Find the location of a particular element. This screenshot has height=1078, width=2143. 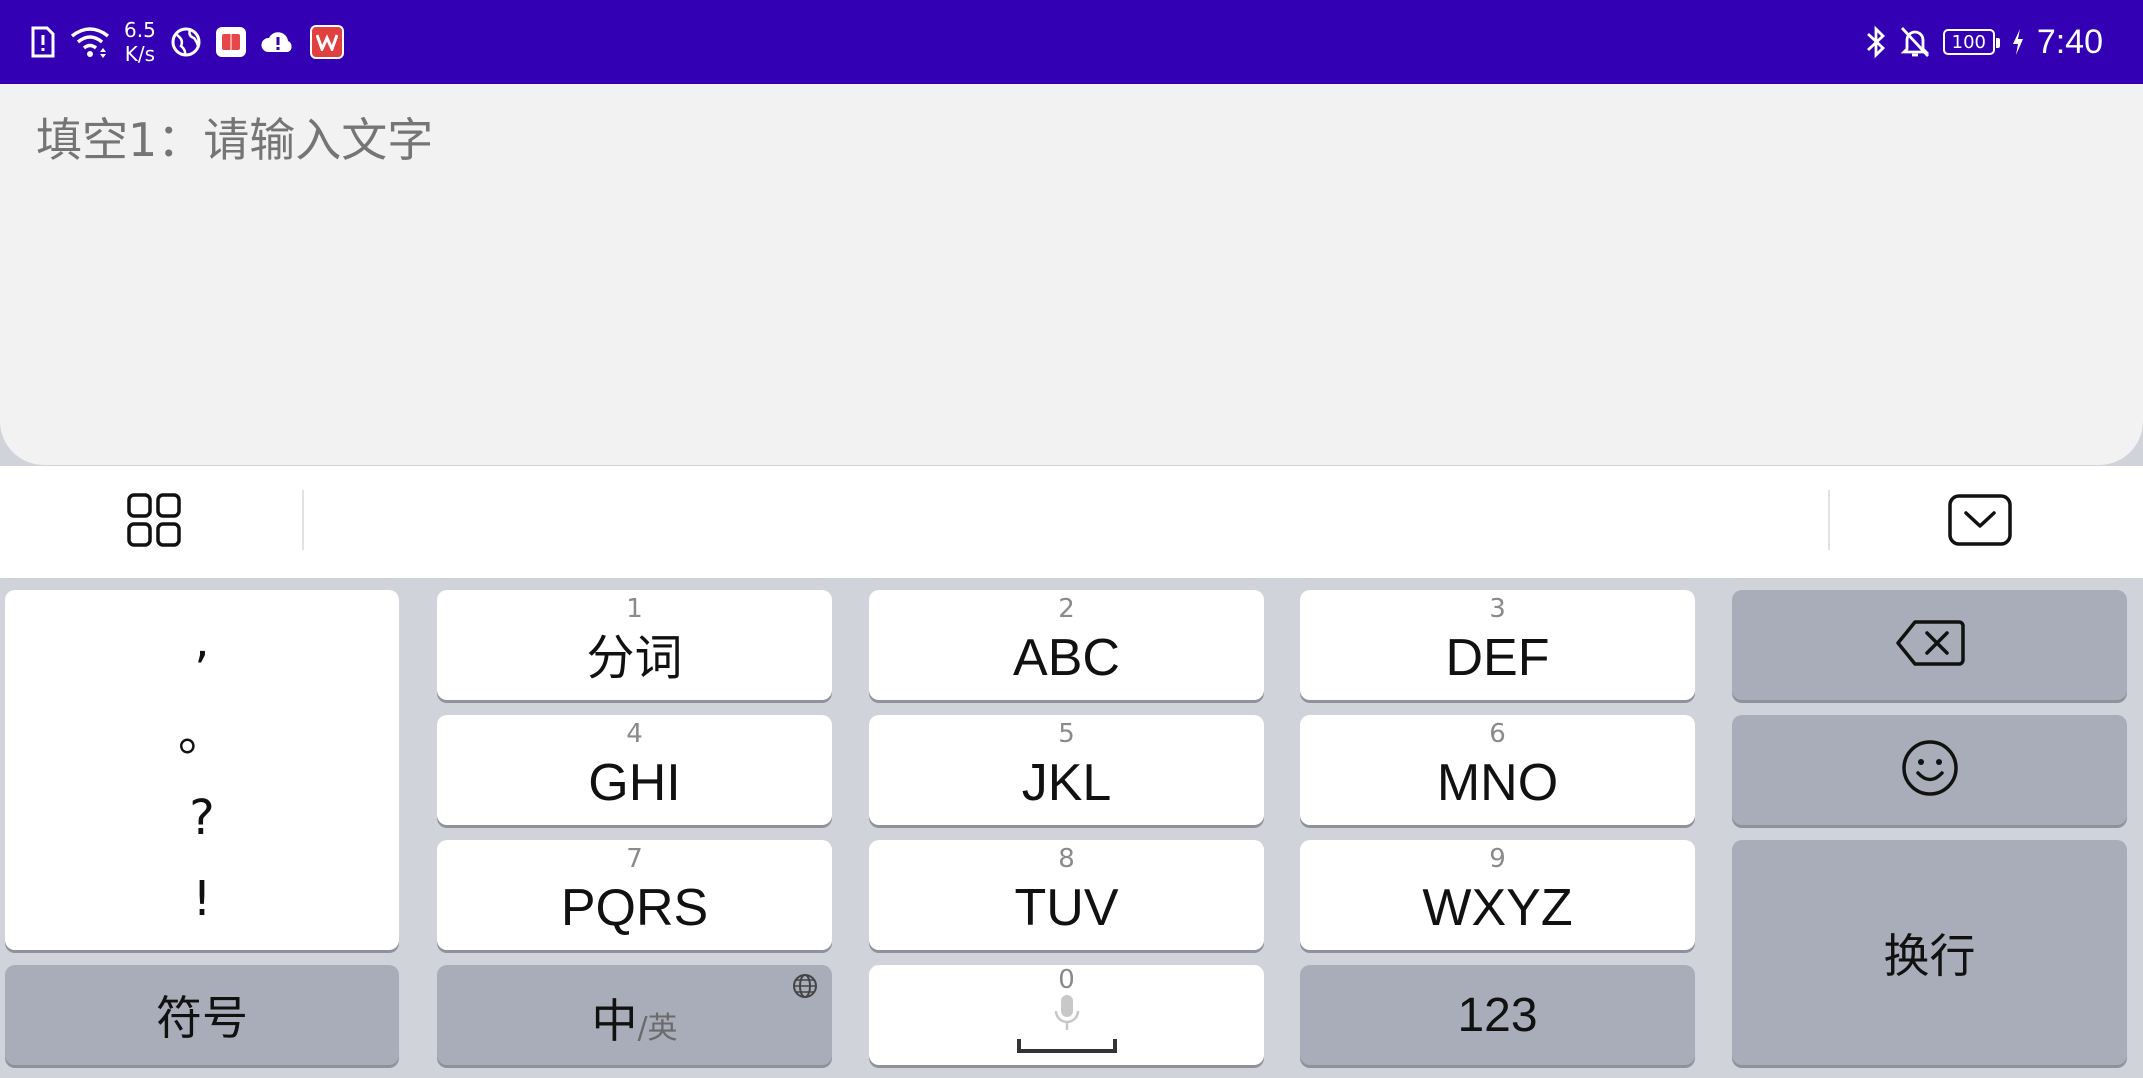

globe-small-icon is located at coordinates (805, 988).